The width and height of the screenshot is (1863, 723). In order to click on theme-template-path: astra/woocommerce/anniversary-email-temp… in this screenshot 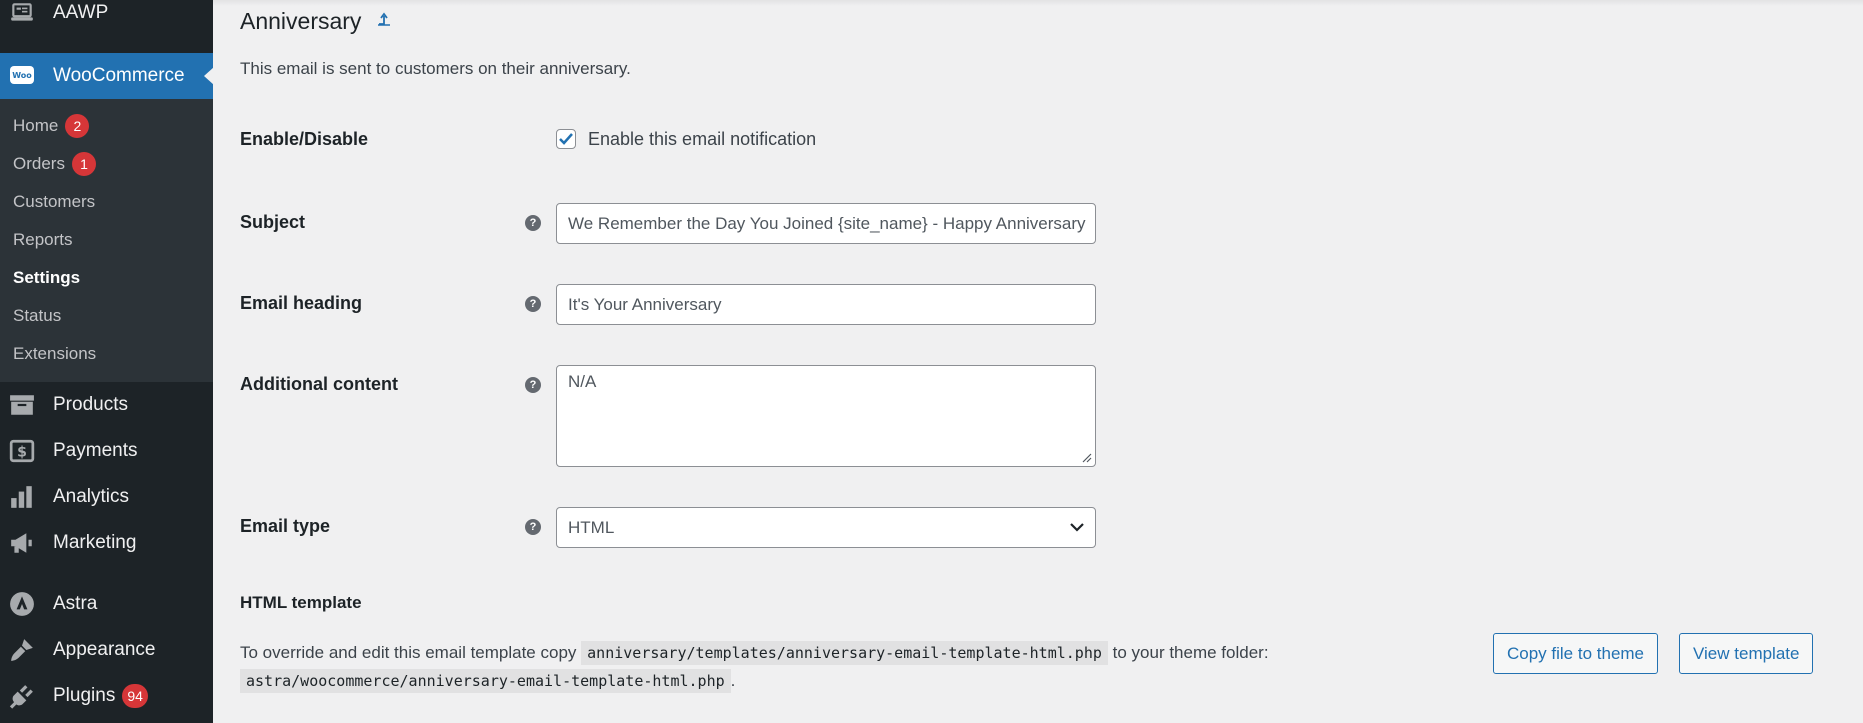, I will do `click(485, 681)`.